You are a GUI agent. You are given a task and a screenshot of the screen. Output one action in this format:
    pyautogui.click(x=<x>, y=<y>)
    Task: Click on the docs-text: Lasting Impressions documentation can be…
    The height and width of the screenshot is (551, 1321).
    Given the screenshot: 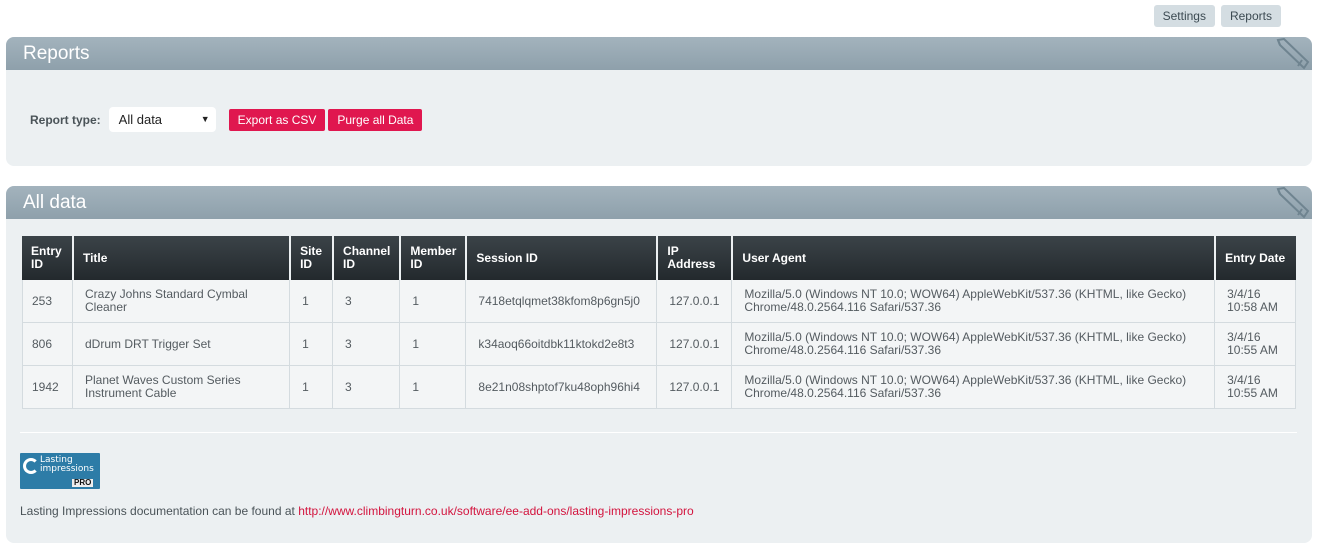 What is the action you would take?
    pyautogui.click(x=159, y=511)
    